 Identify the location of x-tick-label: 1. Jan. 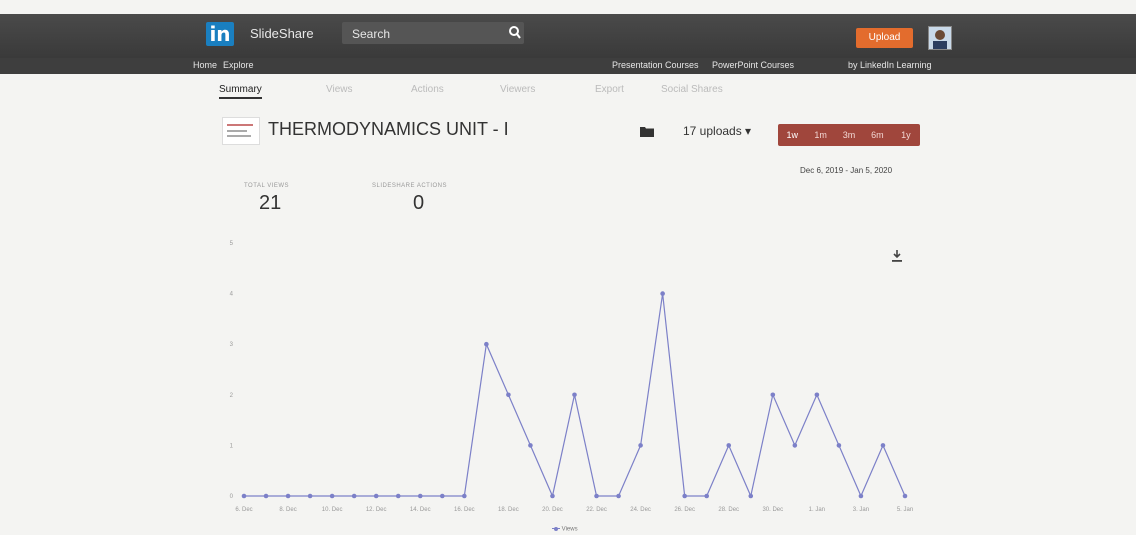
(817, 510).